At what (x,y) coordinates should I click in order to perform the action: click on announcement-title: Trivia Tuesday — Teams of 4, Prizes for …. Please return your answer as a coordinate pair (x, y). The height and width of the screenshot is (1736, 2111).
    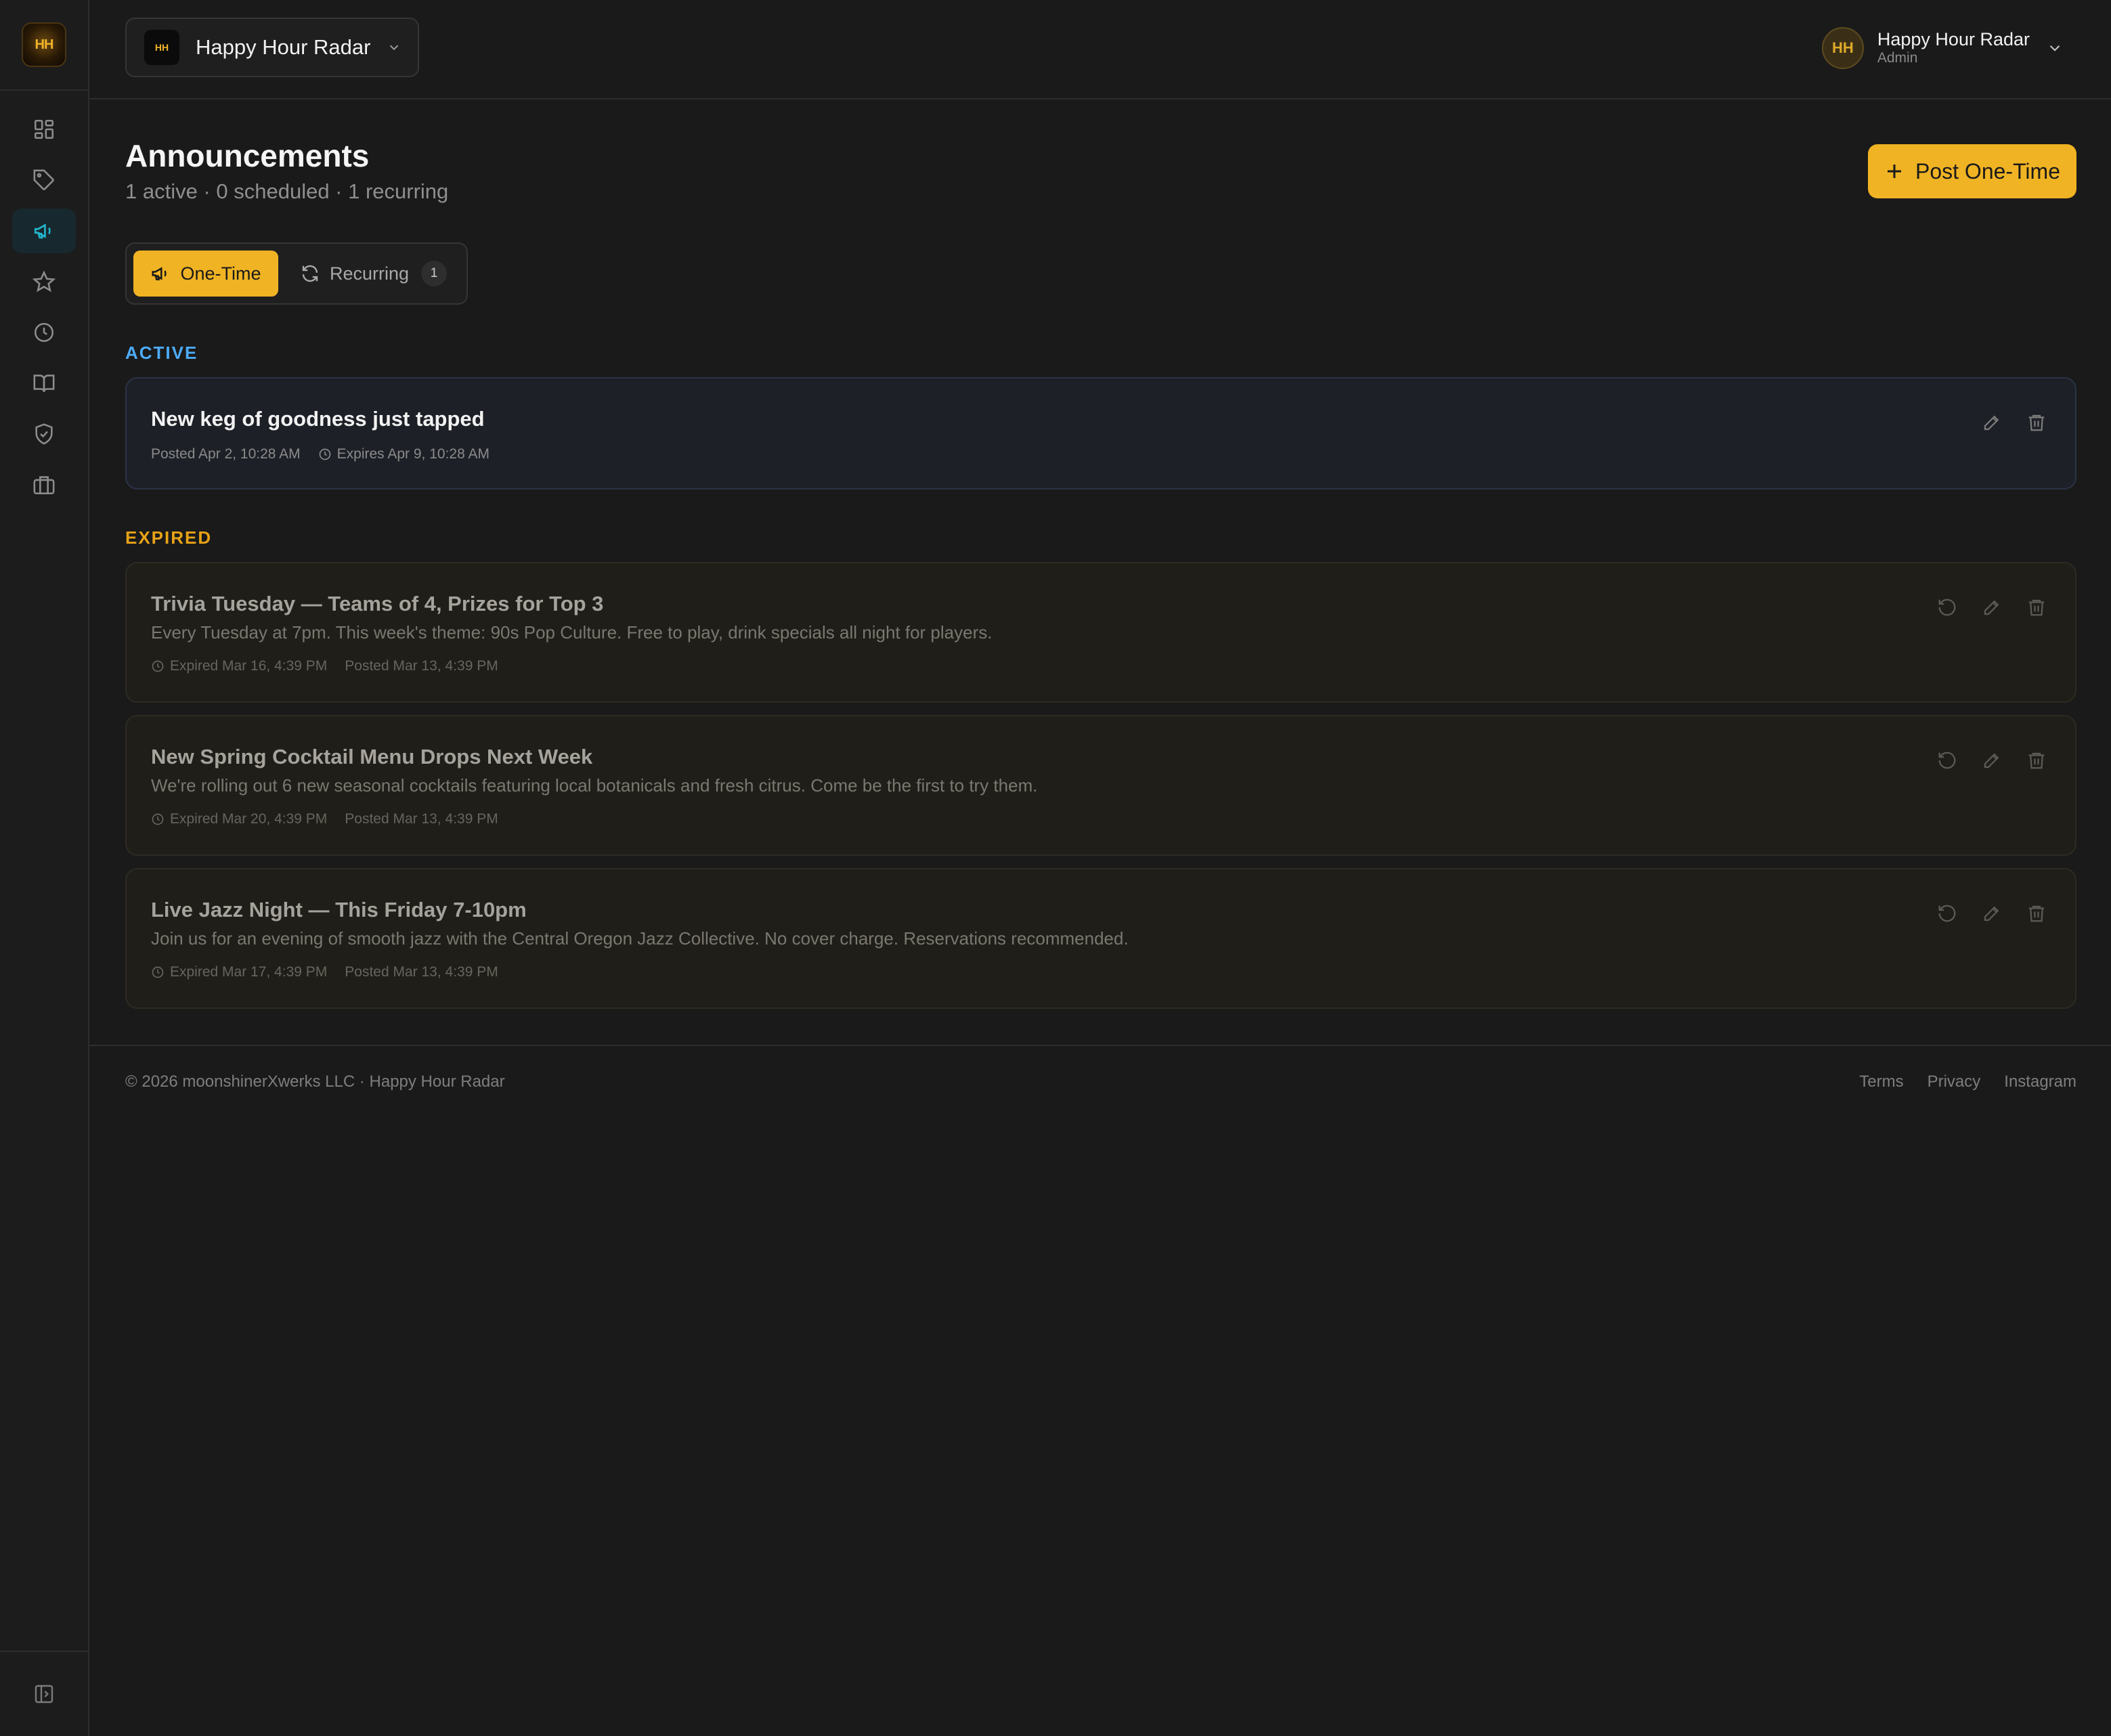
    Looking at the image, I should click on (378, 603).